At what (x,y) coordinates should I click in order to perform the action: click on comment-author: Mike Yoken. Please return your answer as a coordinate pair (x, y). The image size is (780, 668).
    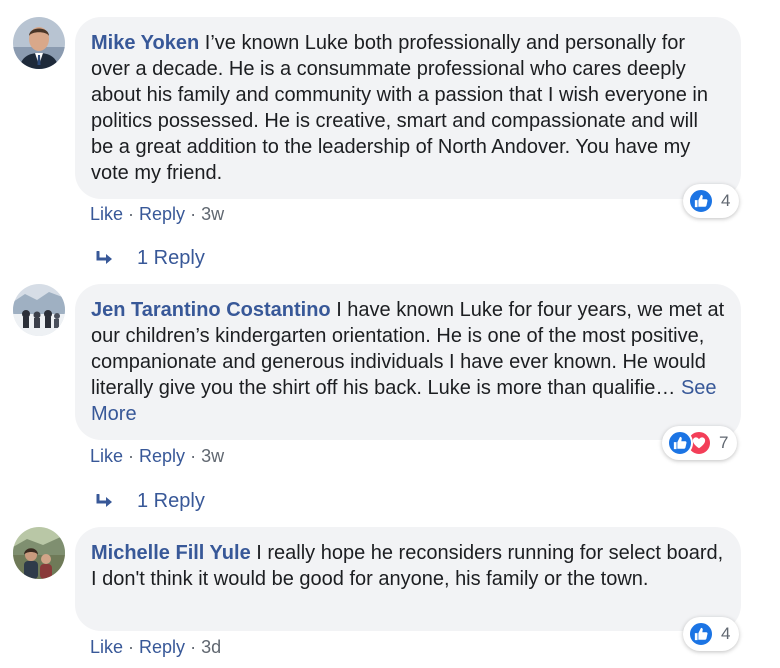
    Looking at the image, I should click on (145, 43).